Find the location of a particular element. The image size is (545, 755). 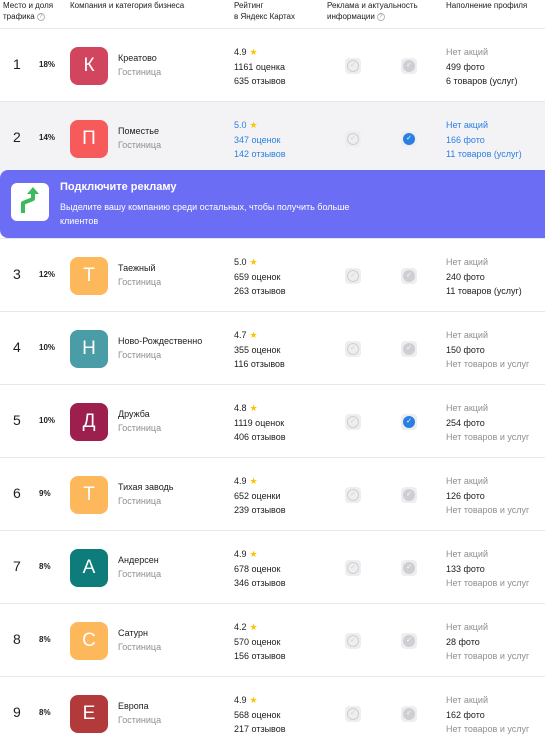

profile-fill: Нет акций 162 фото Нет товаров и услуг is located at coordinates (487, 715).